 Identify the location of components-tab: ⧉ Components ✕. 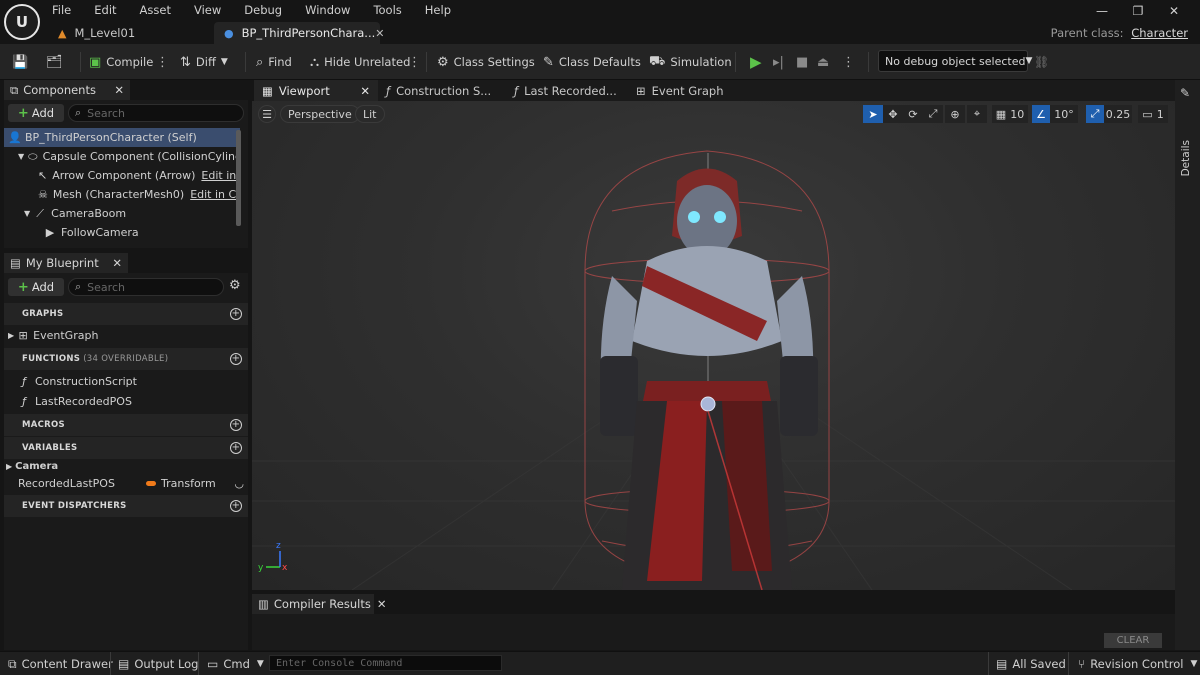
(67, 90).